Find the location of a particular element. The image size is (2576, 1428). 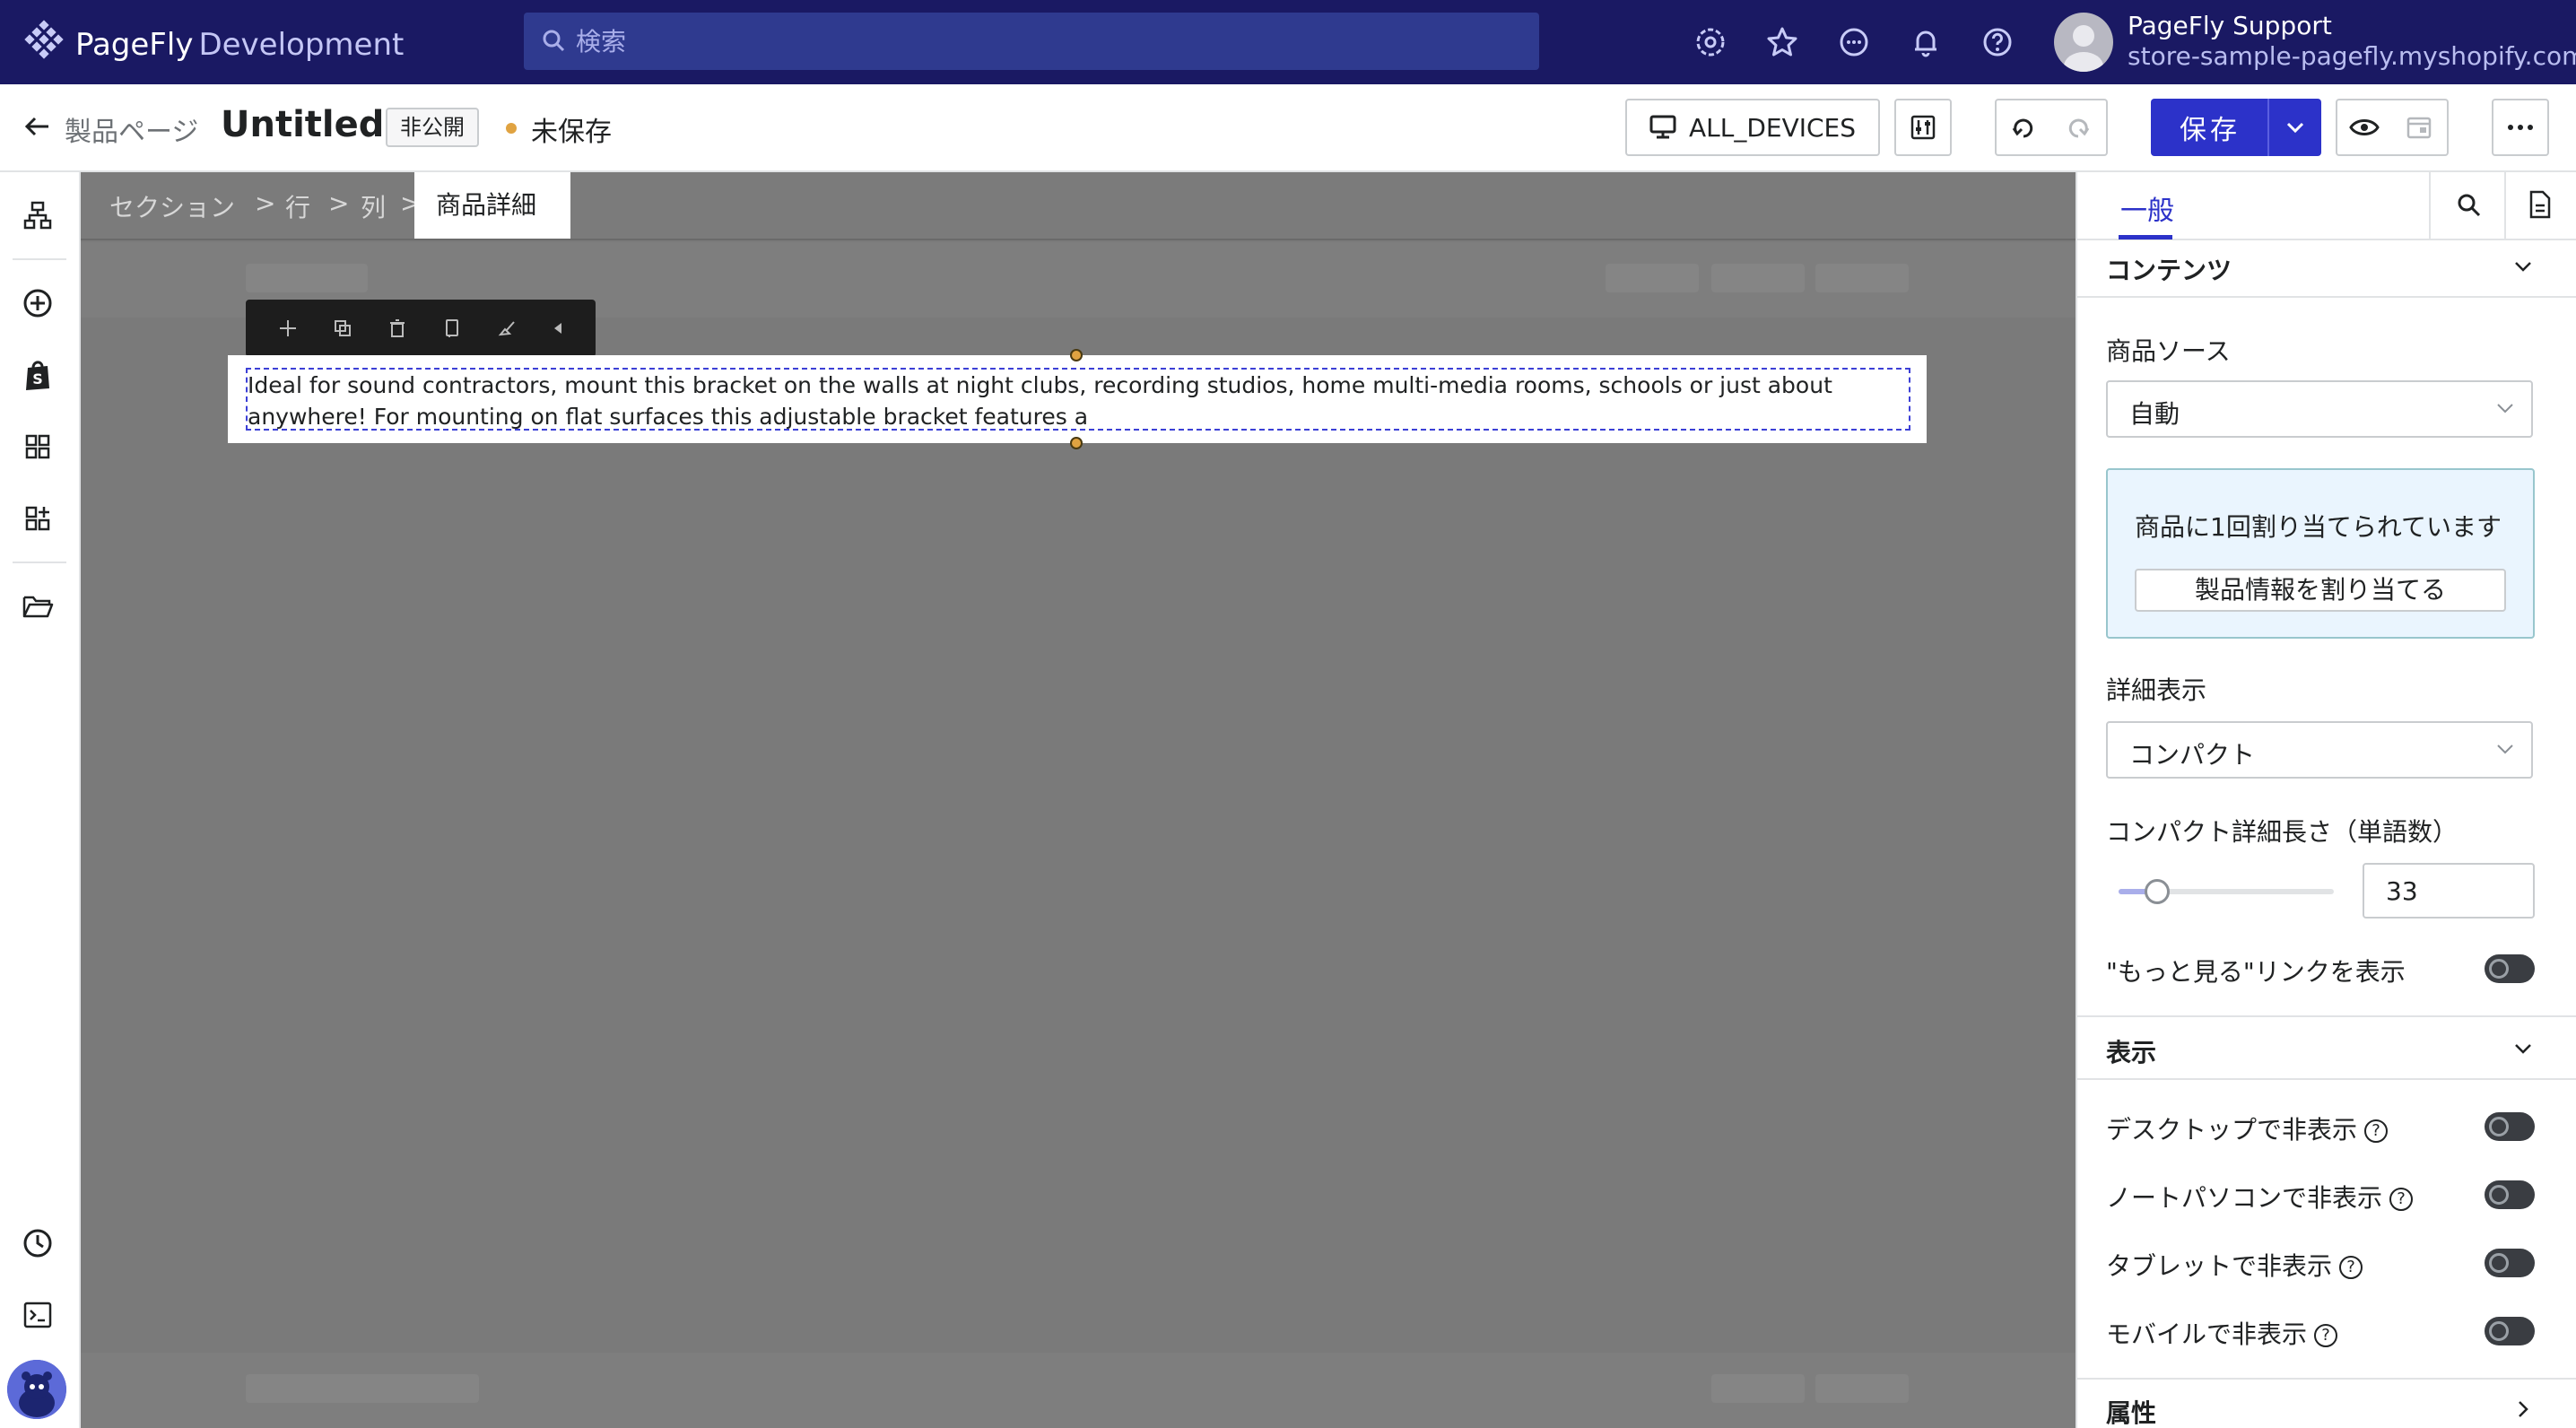

tab-search-icon is located at coordinates (2469, 206).